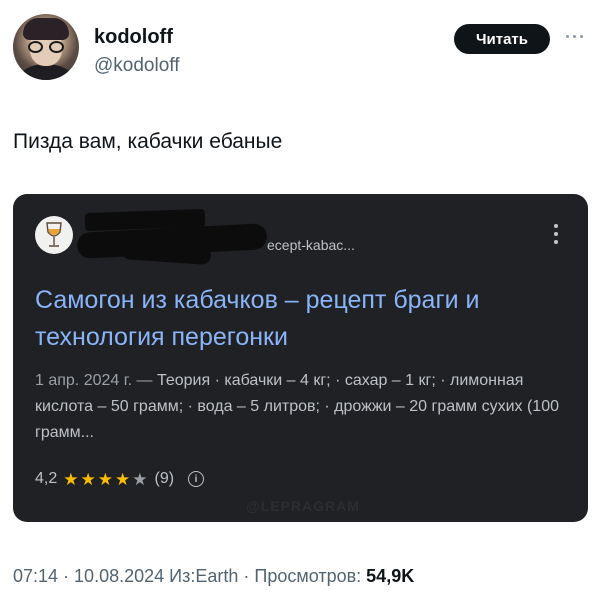 The height and width of the screenshot is (600, 601). What do you see at coordinates (140, 479) in the screenshot?
I see `star-empty-icon: ★` at bounding box center [140, 479].